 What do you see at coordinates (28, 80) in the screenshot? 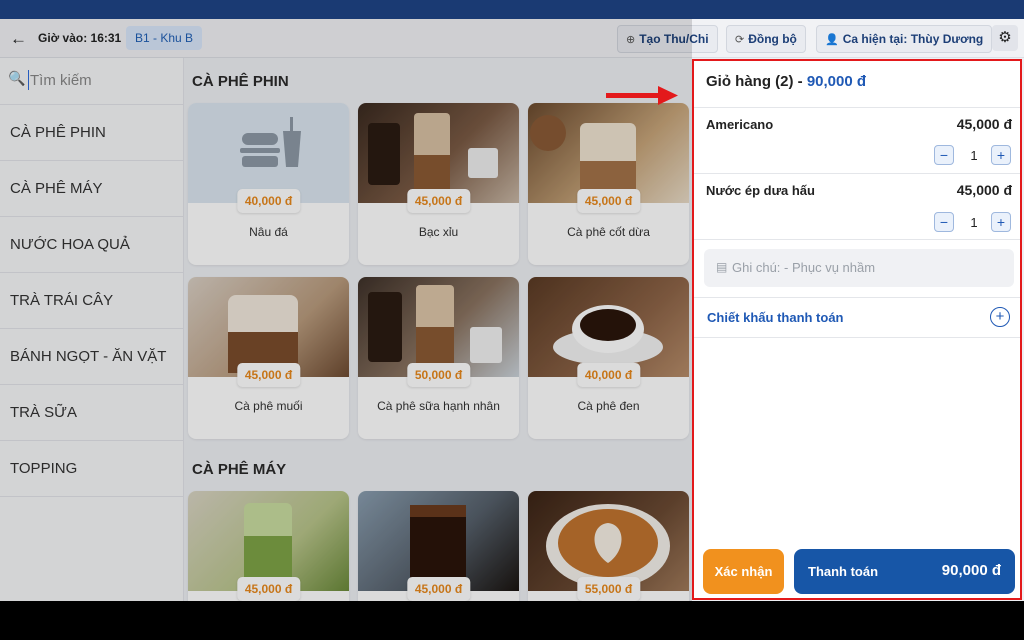
I see `text-cursor` at bounding box center [28, 80].